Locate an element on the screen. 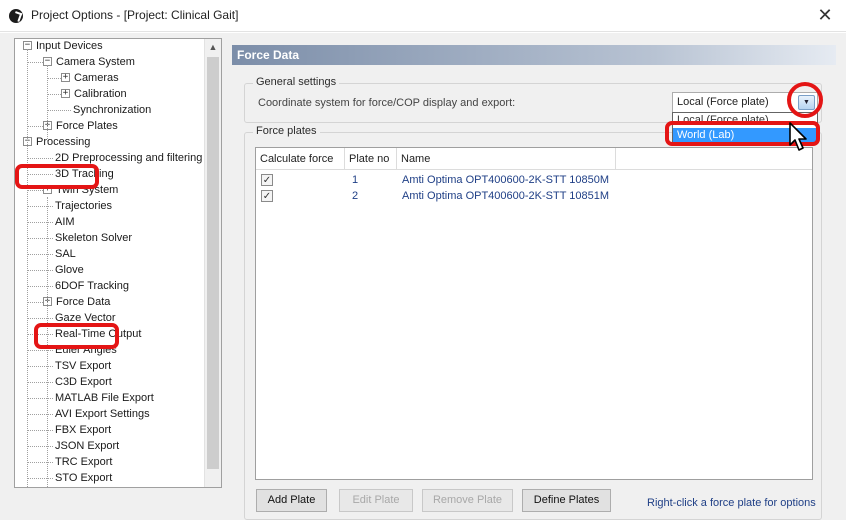 Image resolution: width=846 pixels, height=520 pixels. tree-item-label: Twin System is located at coordinates (87, 190).